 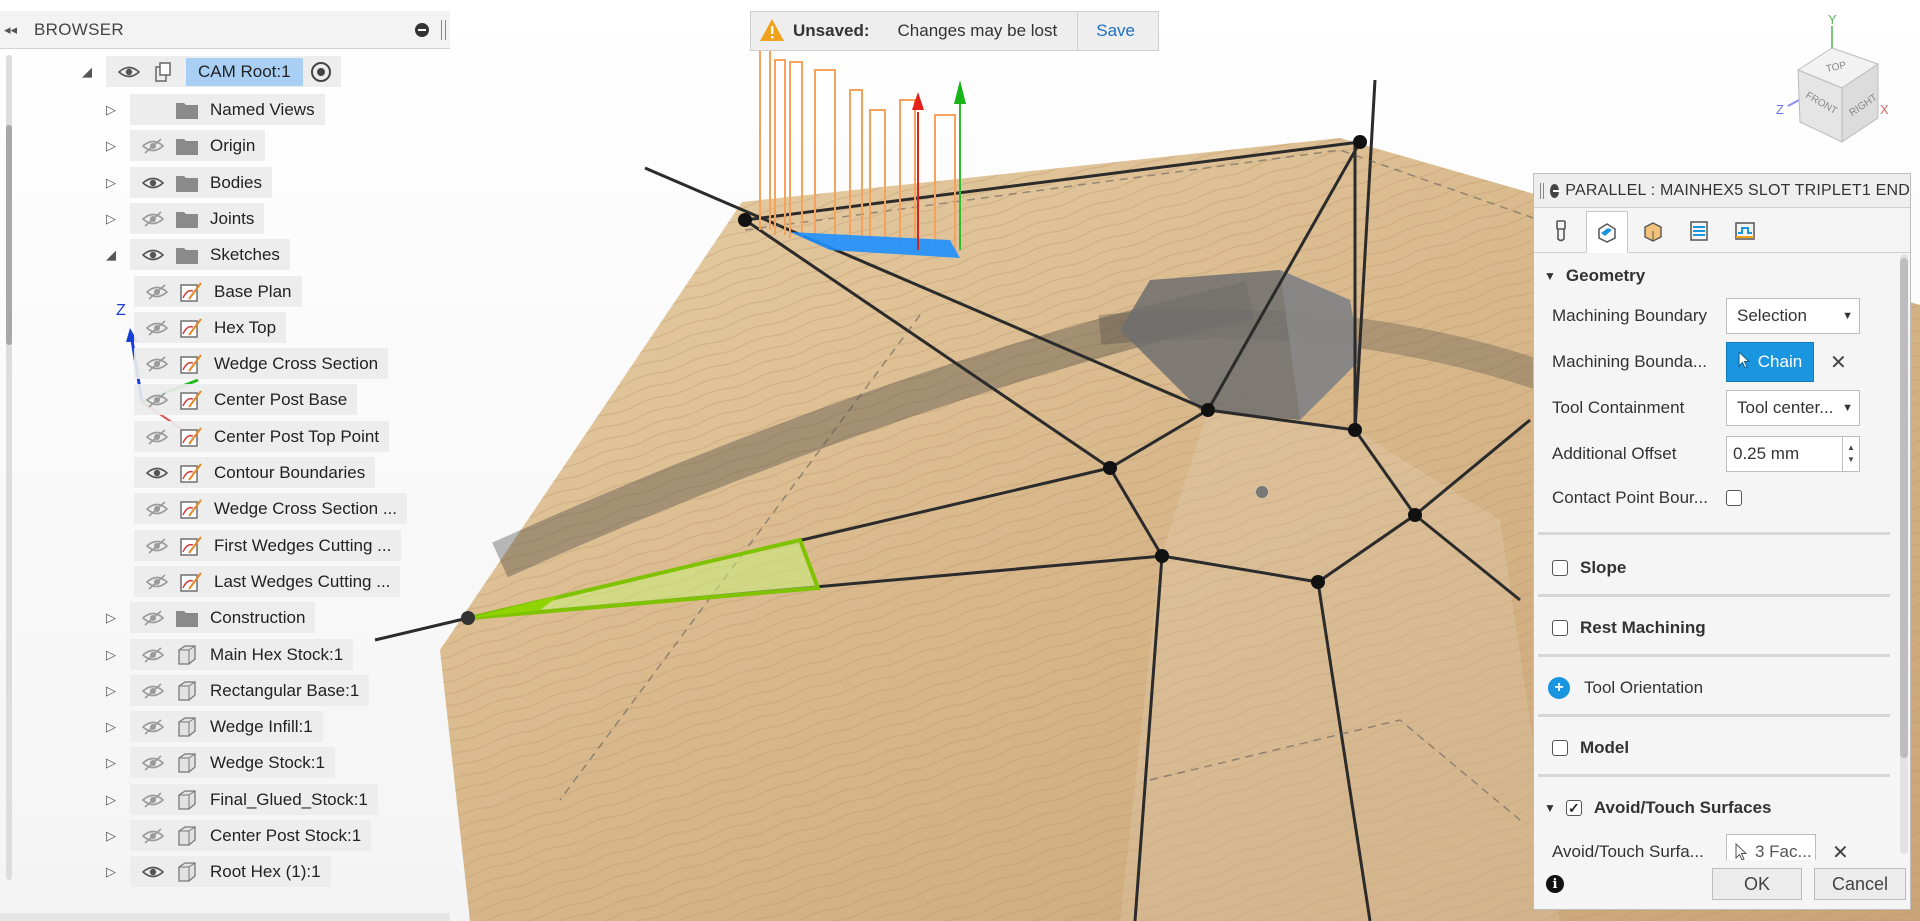 What do you see at coordinates (1784, 454) in the screenshot?
I see `additional-offset-value: 0.25 mm` at bounding box center [1784, 454].